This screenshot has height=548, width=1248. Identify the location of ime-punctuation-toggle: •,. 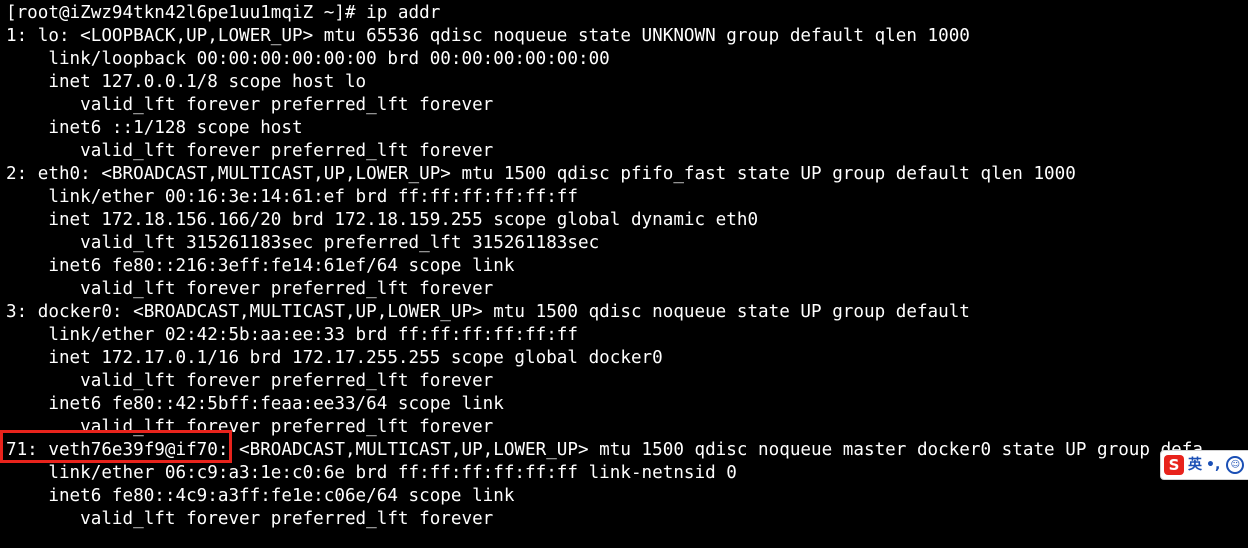
(1213, 465).